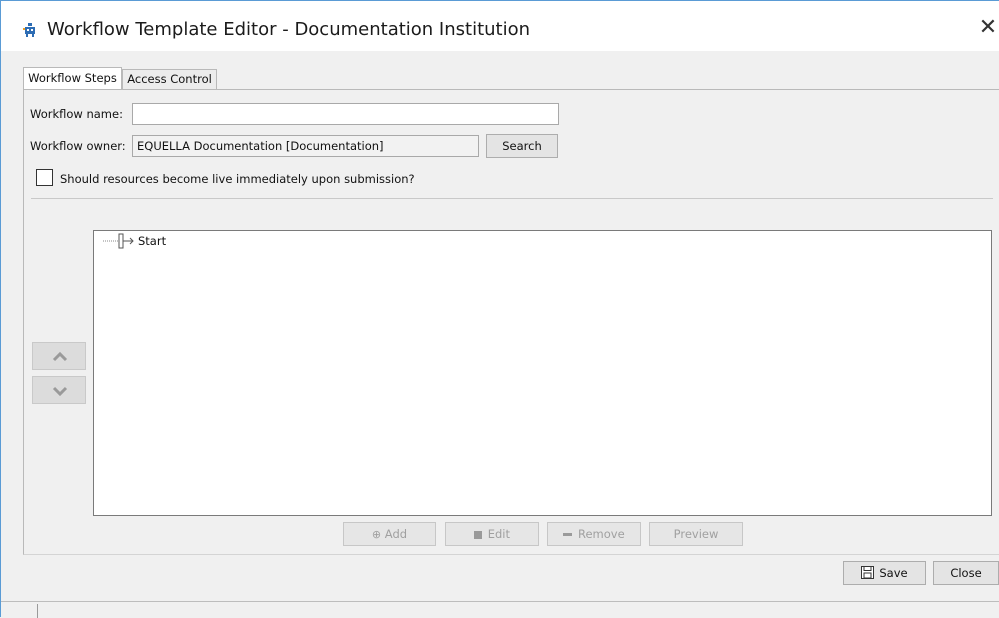  What do you see at coordinates (169, 79) in the screenshot?
I see `tab-access-control: Access Control` at bounding box center [169, 79].